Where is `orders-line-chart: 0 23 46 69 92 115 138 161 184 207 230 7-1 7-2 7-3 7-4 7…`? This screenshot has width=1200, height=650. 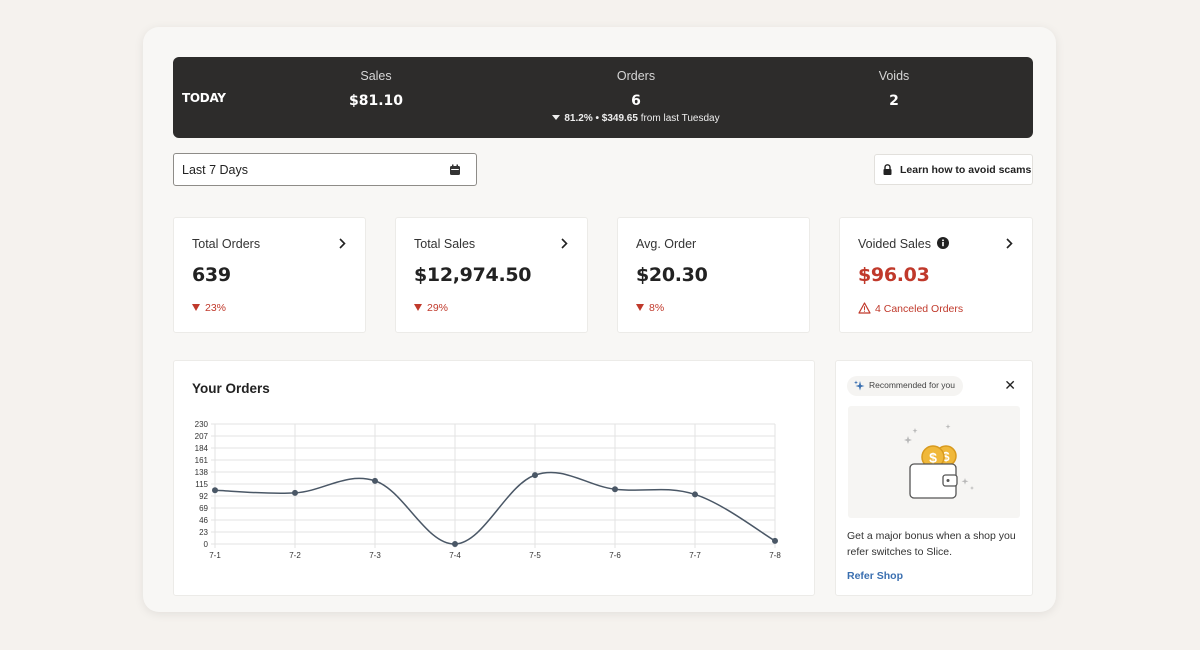 orders-line-chart: 0 23 46 69 92 115 138 161 184 207 230 7-1 7-2 7-3 7-4 7… is located at coordinates (488, 490).